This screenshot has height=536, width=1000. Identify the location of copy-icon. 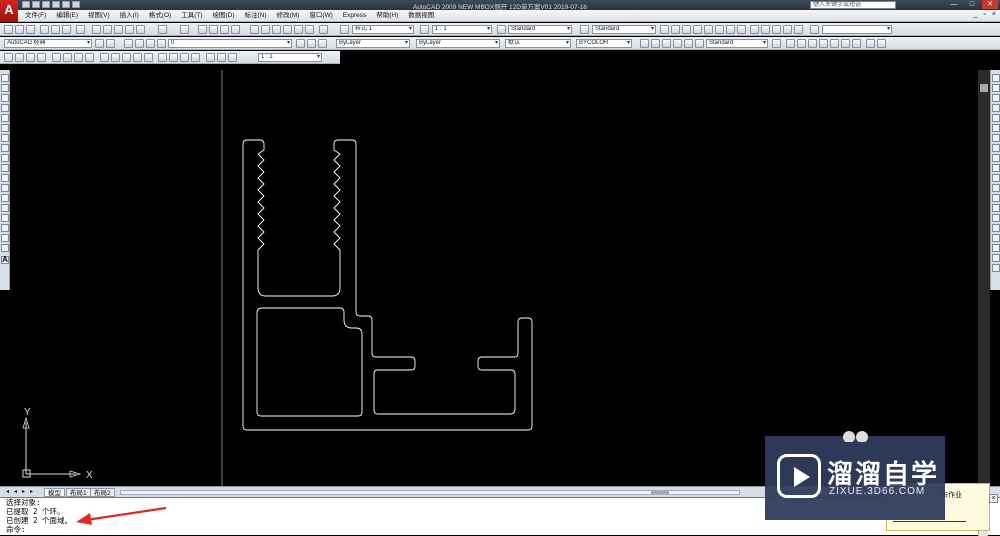
(107, 29).